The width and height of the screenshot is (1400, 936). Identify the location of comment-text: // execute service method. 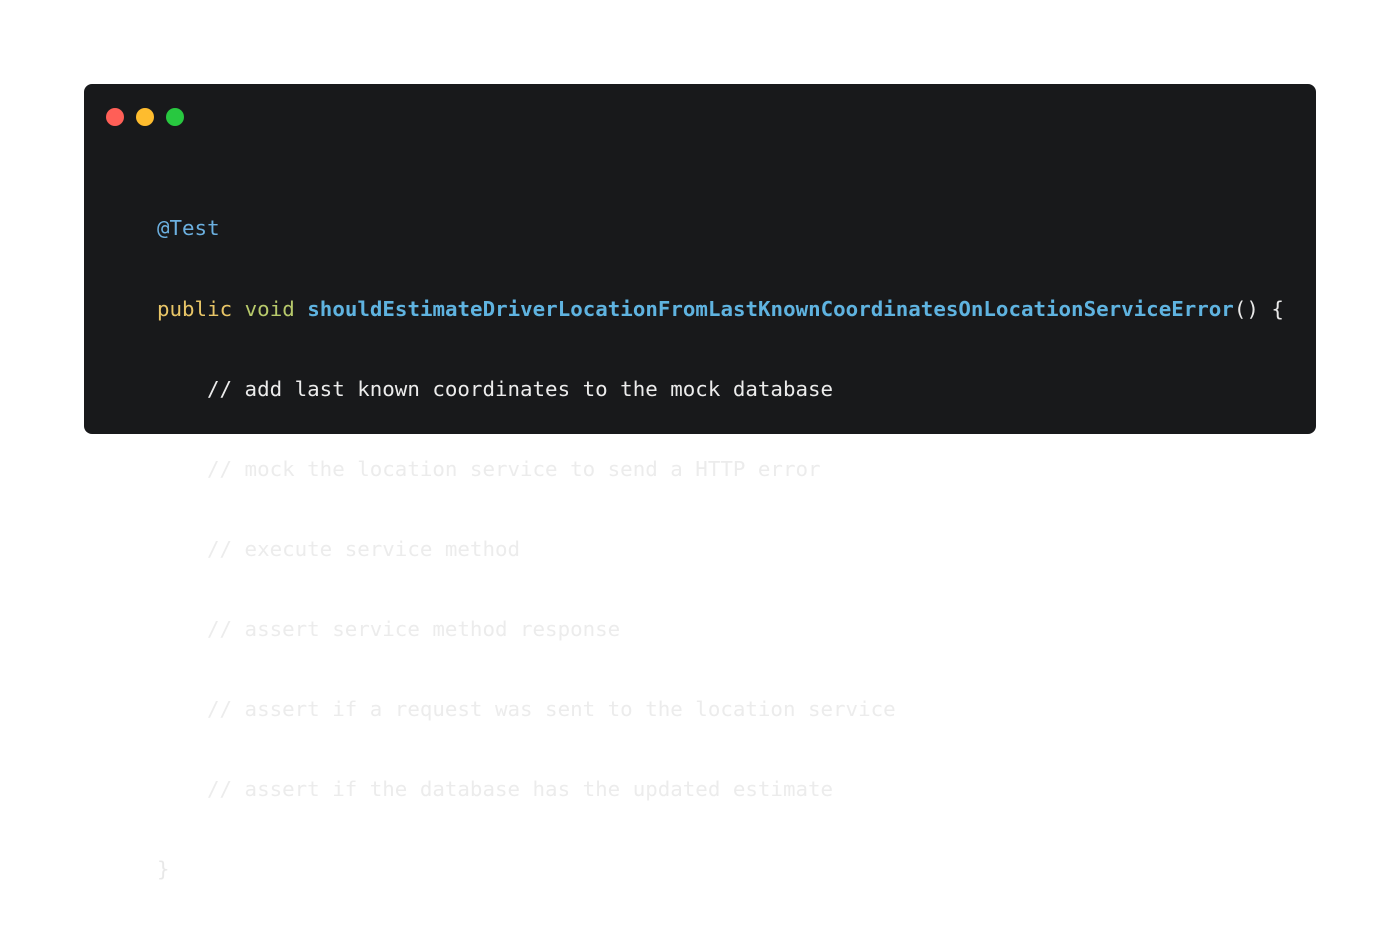
(364, 548).